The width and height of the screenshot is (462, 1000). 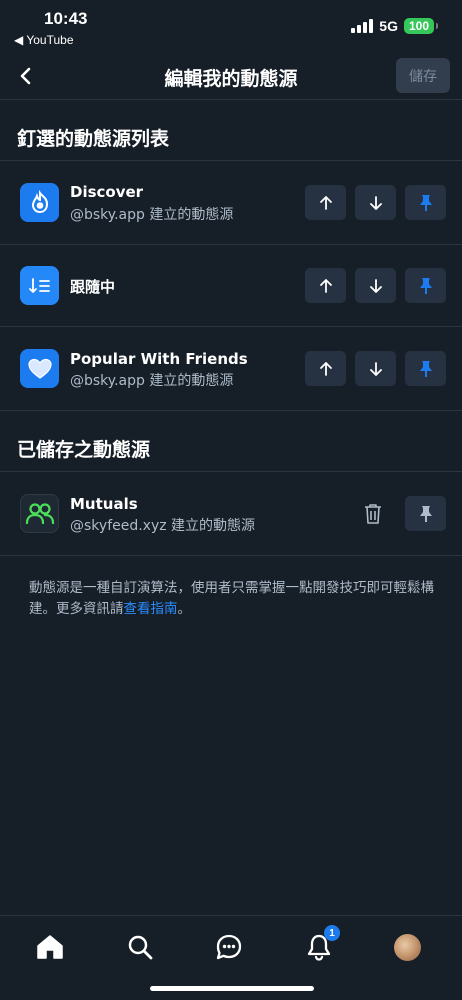 What do you see at coordinates (423, 75) in the screenshot?
I see `save-button: 儲存` at bounding box center [423, 75].